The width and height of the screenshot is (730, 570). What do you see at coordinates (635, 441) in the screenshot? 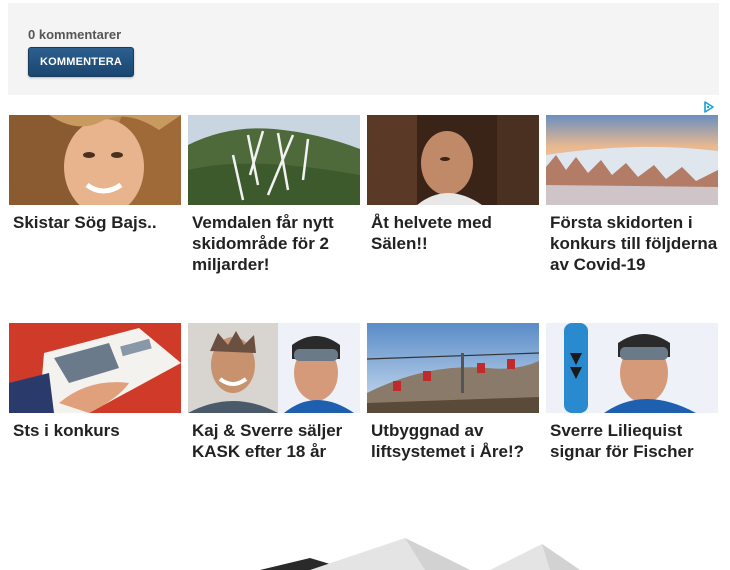
I see `article-title: Sverre Liliequist signar för Fischer` at bounding box center [635, 441].